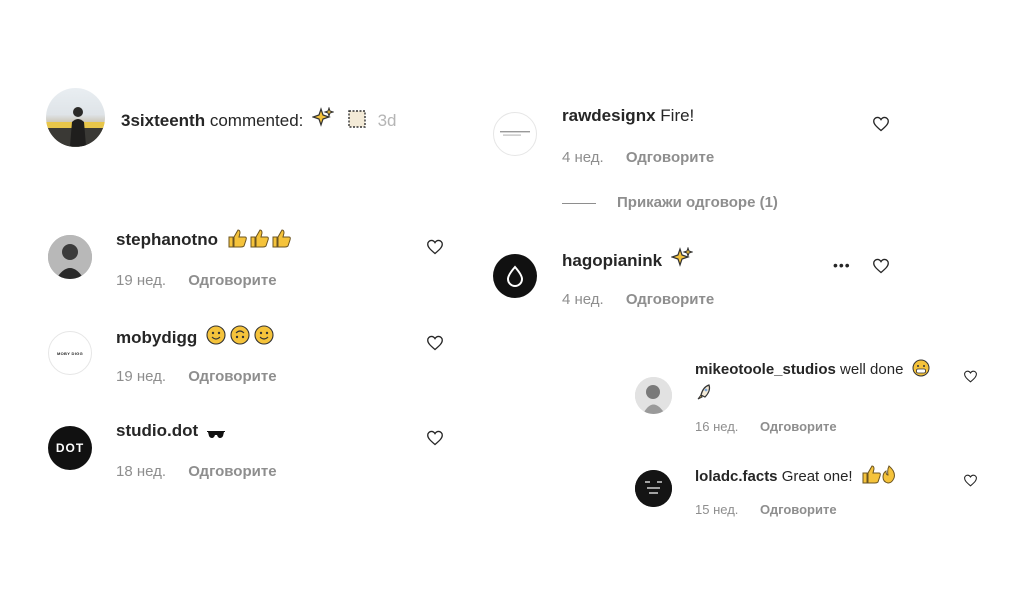  I want to click on view-replies-divider, so click(579, 203).